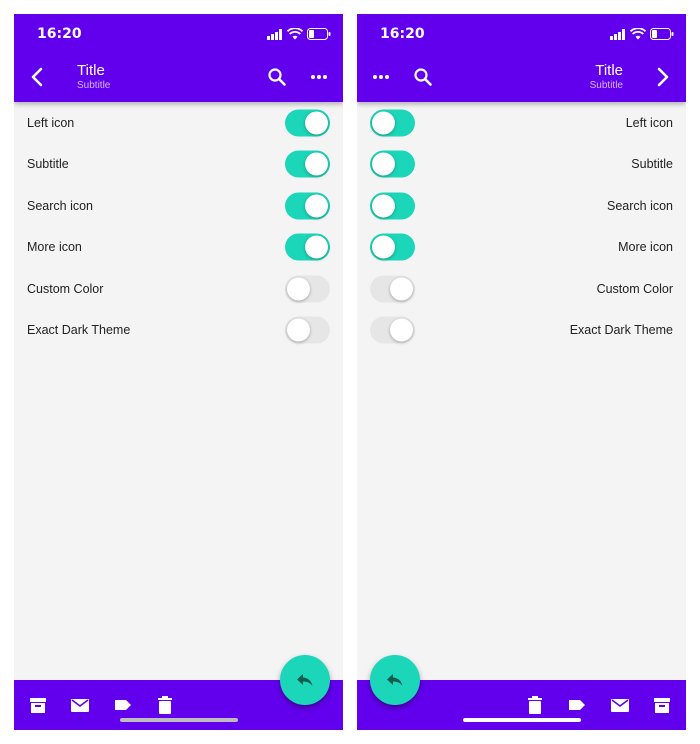  What do you see at coordinates (38, 77) in the screenshot?
I see `back-chevron-icon` at bounding box center [38, 77].